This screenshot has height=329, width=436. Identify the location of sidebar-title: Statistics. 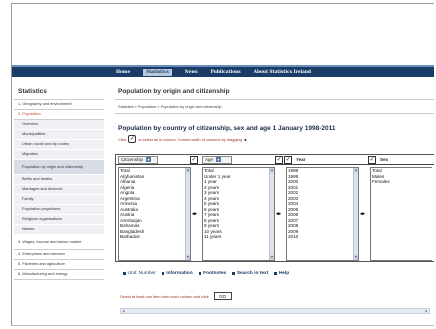
(59, 91).